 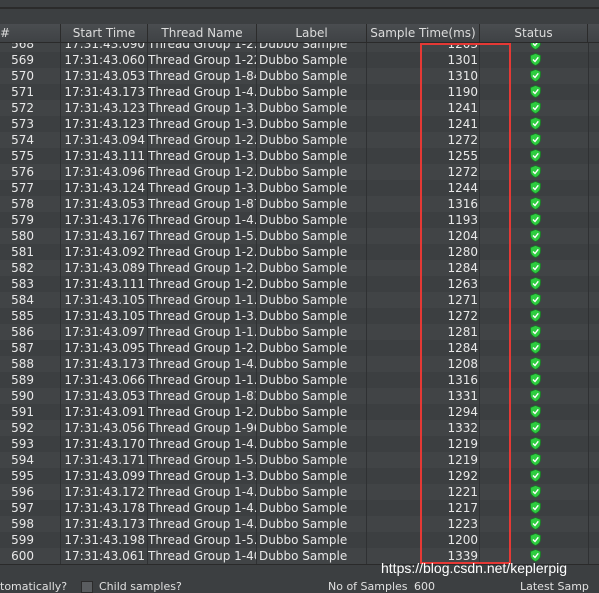 What do you see at coordinates (104, 300) in the screenshot?
I see `row-start-time: 17:31:43.105` at bounding box center [104, 300].